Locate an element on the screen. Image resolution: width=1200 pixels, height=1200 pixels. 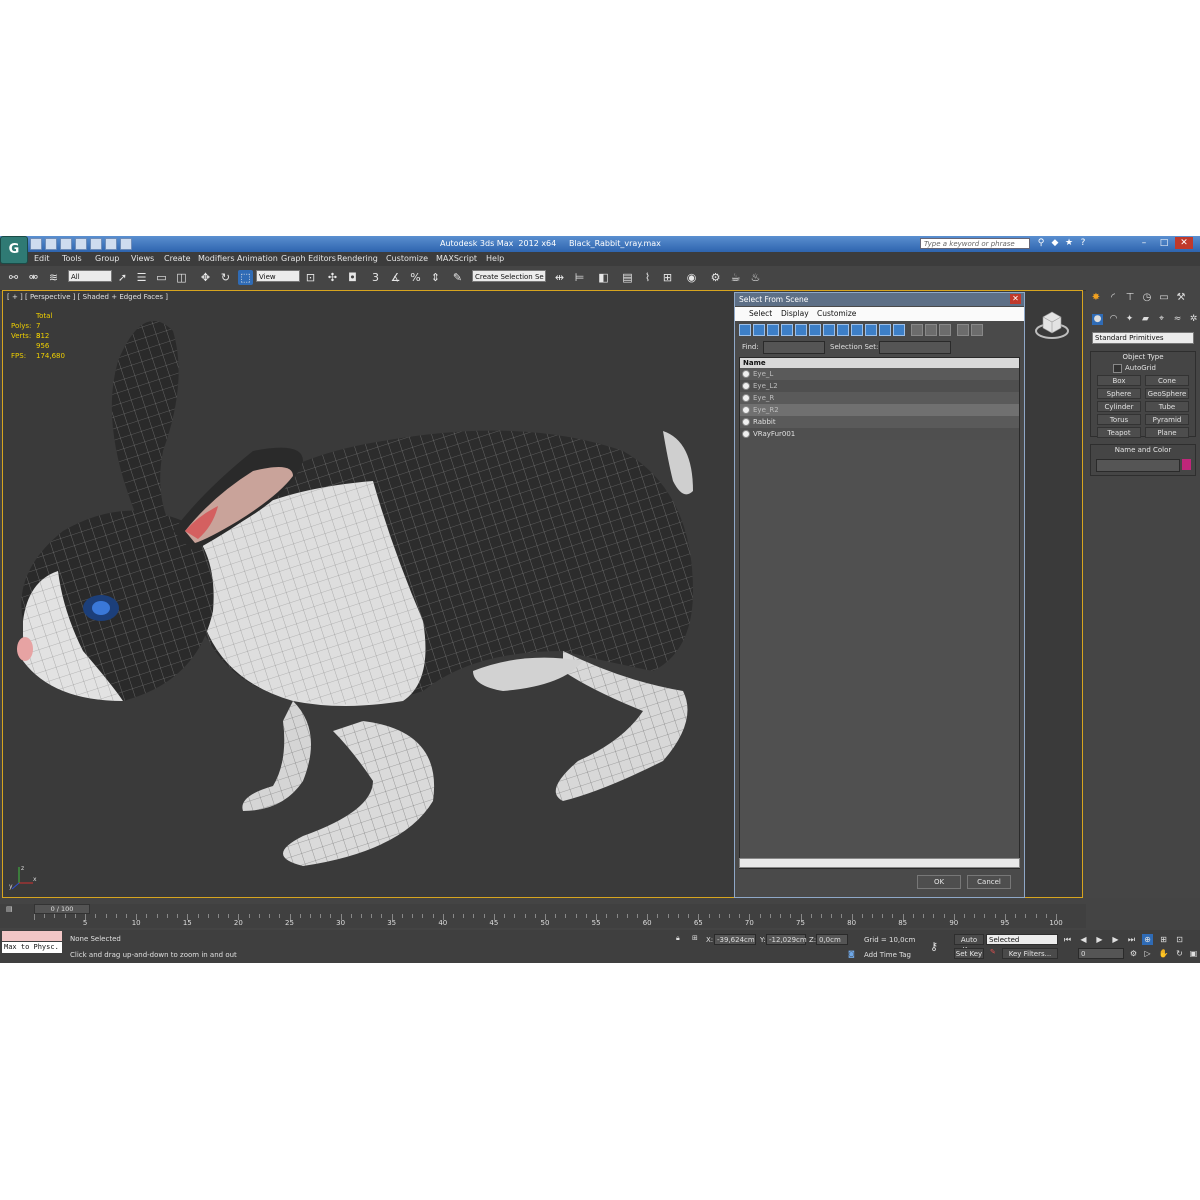
select-none-icon is located at coordinates (931, 330).